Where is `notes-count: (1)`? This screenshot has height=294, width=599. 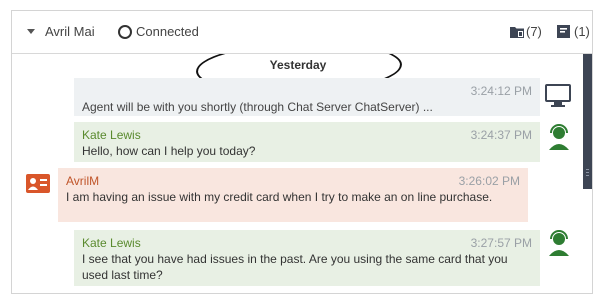 notes-count: (1) is located at coordinates (582, 31).